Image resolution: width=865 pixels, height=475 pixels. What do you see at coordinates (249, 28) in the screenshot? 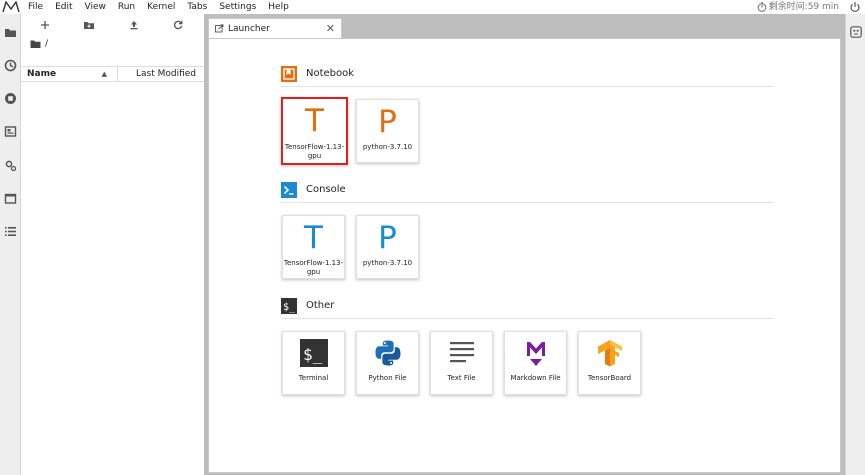
I see `tab-launcher-label: Launcher` at bounding box center [249, 28].